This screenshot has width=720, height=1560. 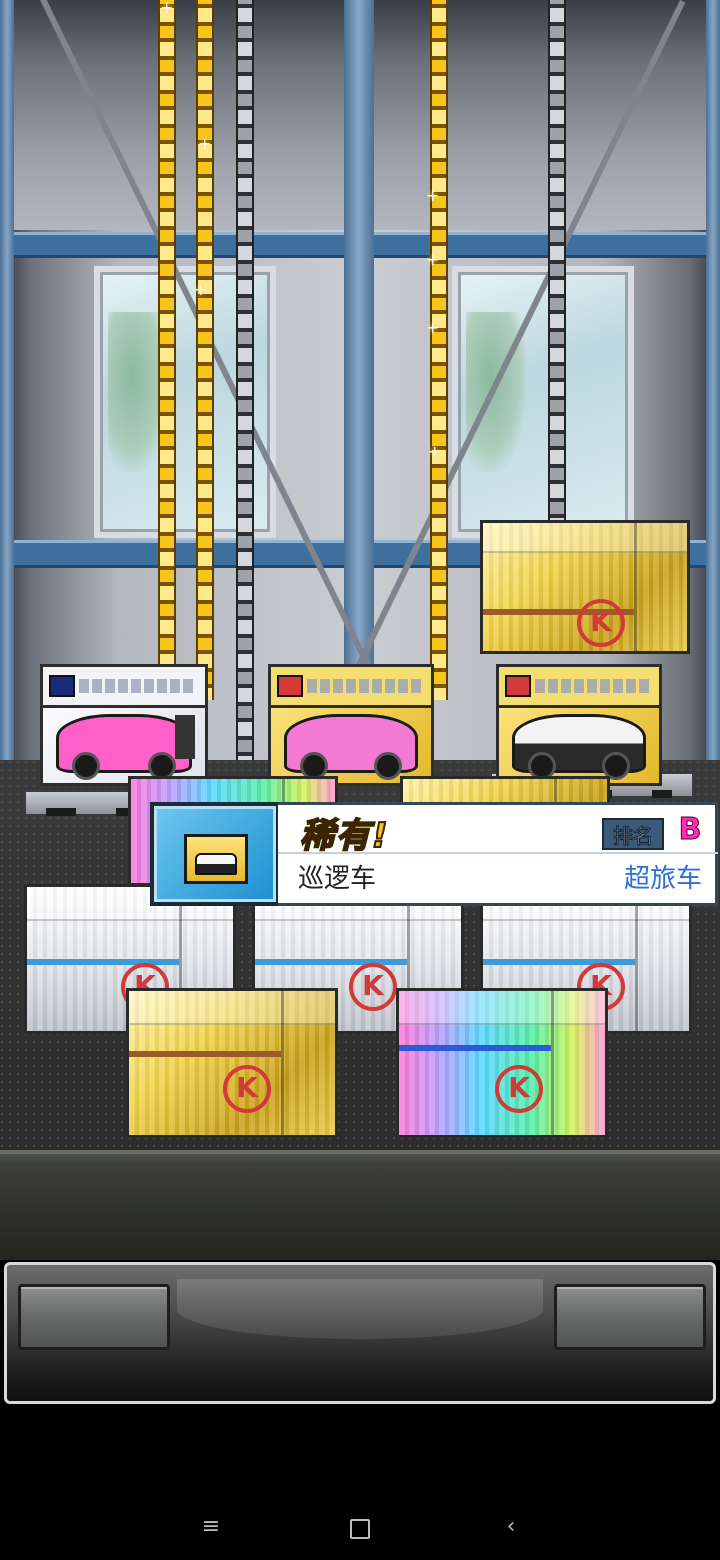 I want to click on back-icon: ‹, so click(x=511, y=1527).